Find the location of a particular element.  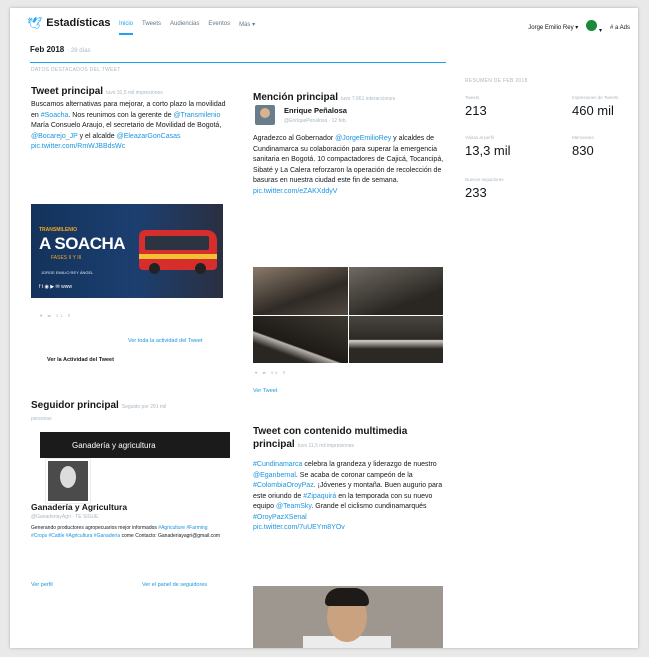

view-followers-dashboard-link: Ver el panel de seguidores is located at coordinates (174, 585).